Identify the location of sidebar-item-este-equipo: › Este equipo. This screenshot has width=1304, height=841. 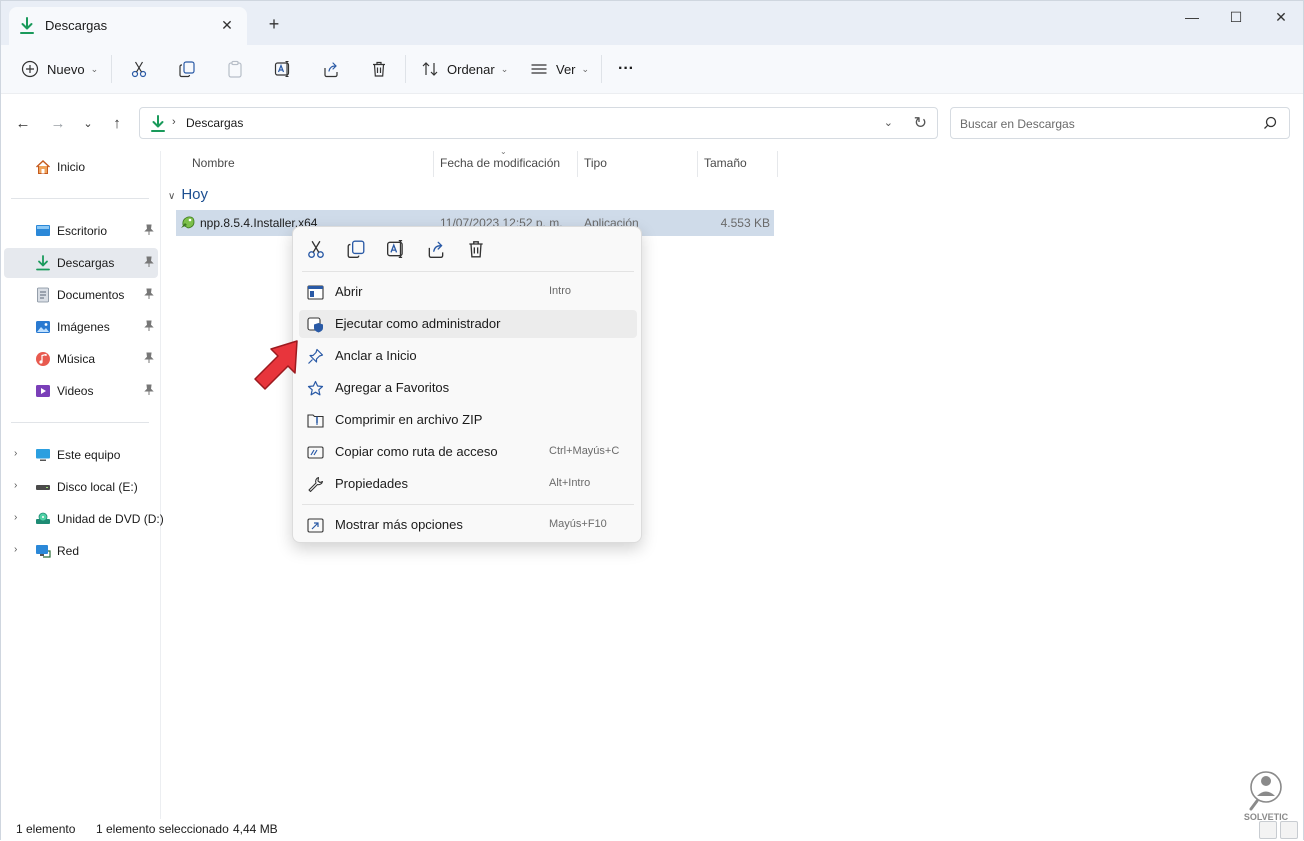
(81, 455).